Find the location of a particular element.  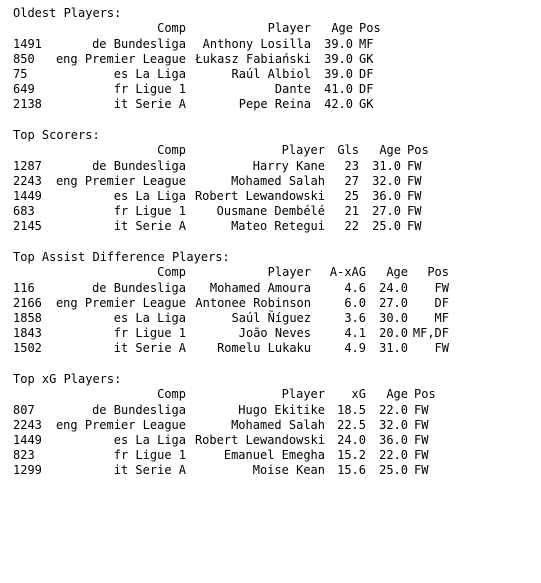

player-cell: Pepe Reina is located at coordinates (274, 104).